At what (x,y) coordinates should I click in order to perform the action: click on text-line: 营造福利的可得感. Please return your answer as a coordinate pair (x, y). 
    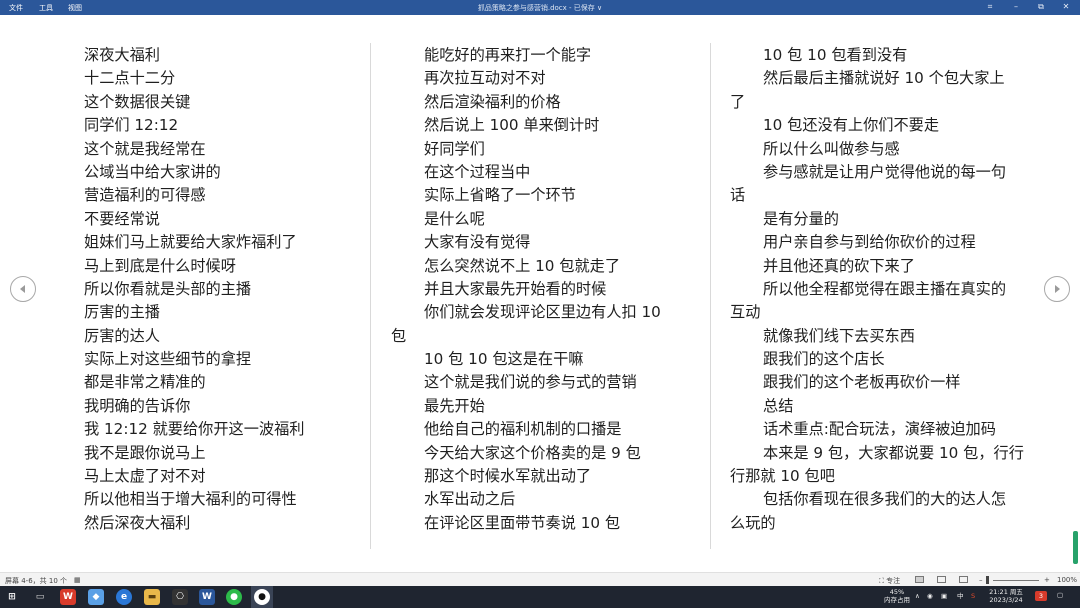
    Looking at the image, I should click on (145, 195).